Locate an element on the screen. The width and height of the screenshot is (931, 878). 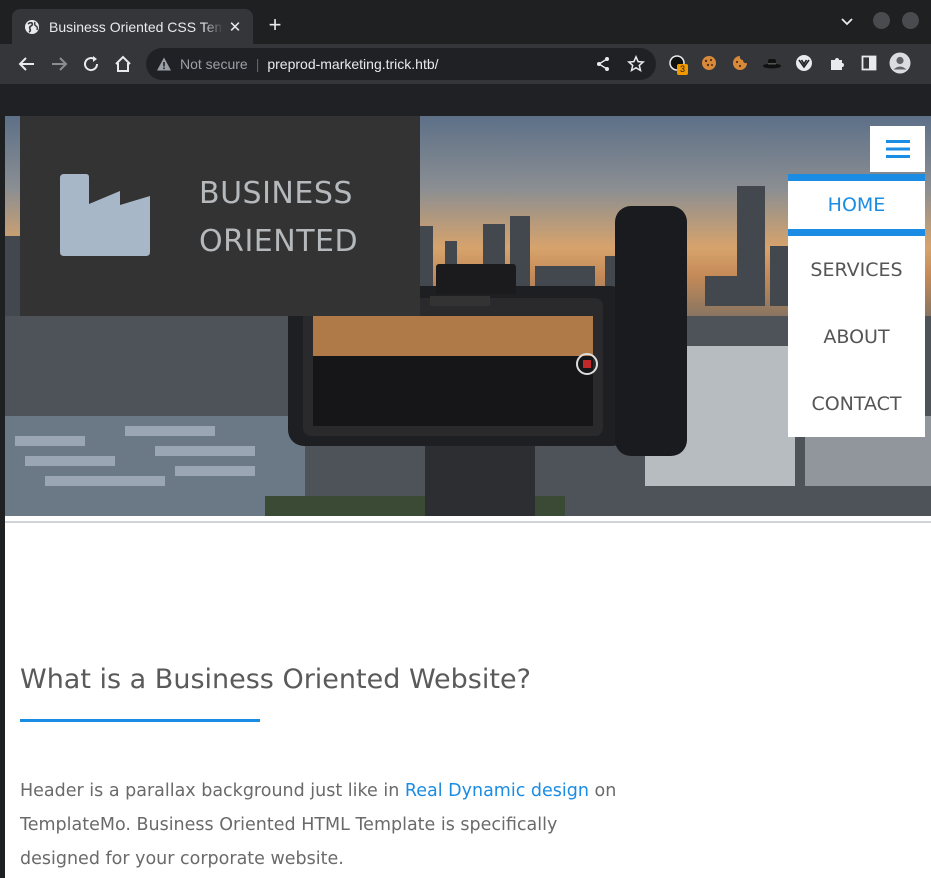
close-window-button is located at coordinates (910, 20).